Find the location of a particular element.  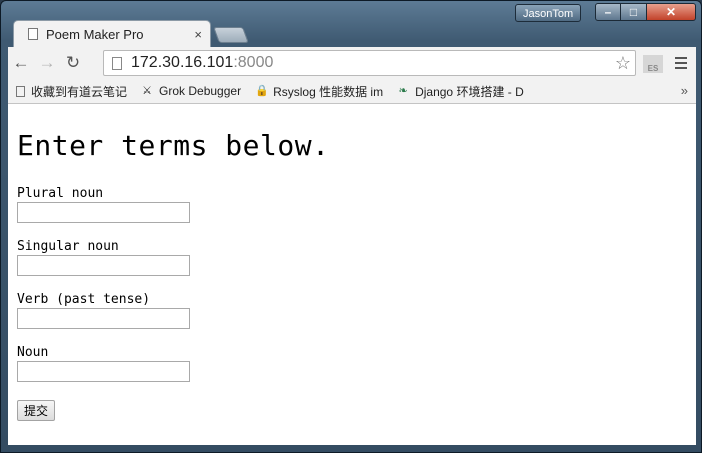

window-controls: – □ ✕ is located at coordinates (646, 13).